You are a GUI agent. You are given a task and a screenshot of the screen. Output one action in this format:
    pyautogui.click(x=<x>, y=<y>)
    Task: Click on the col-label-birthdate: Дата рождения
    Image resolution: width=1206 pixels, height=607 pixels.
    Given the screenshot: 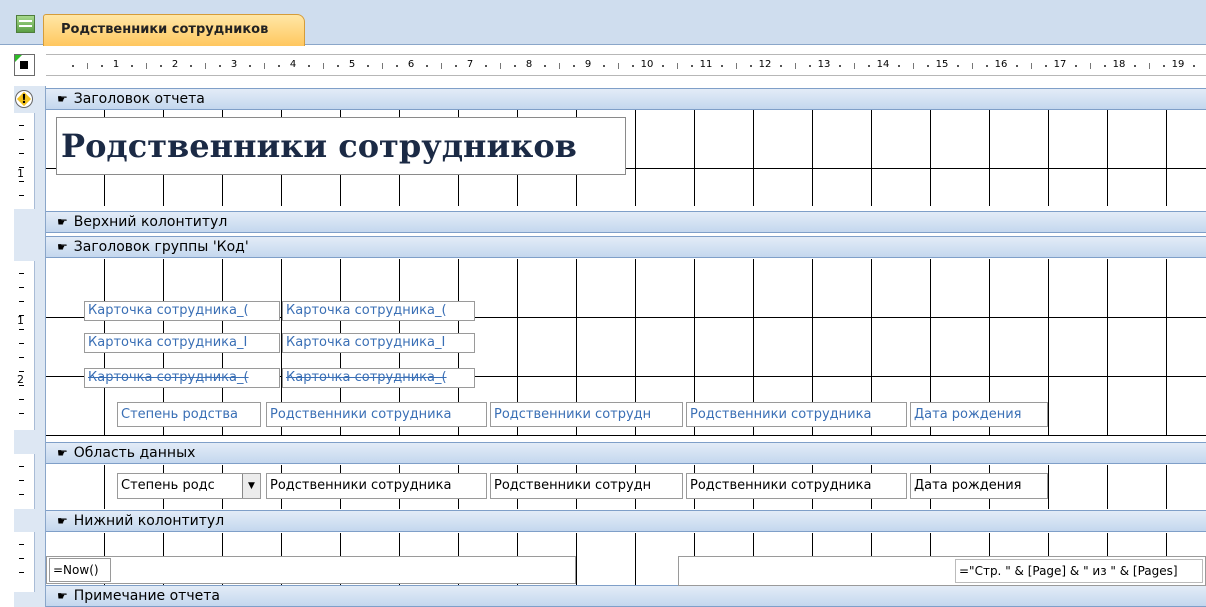 What is the action you would take?
    pyautogui.click(x=979, y=414)
    